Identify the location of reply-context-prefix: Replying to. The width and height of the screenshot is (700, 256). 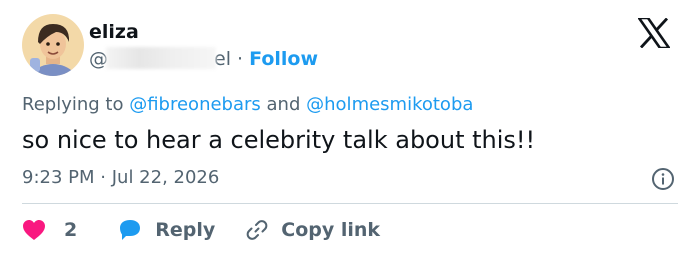
(73, 104).